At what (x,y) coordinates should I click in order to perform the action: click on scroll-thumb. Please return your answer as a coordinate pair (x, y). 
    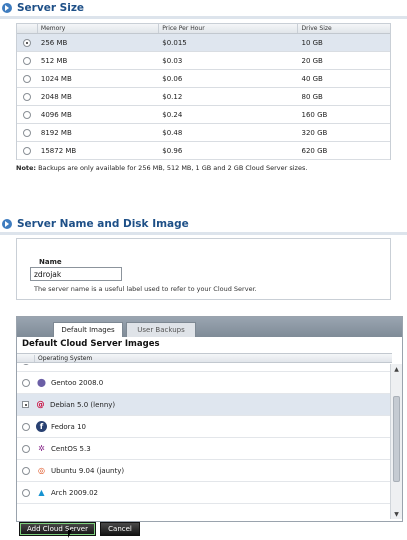
    Looking at the image, I should click on (396, 439).